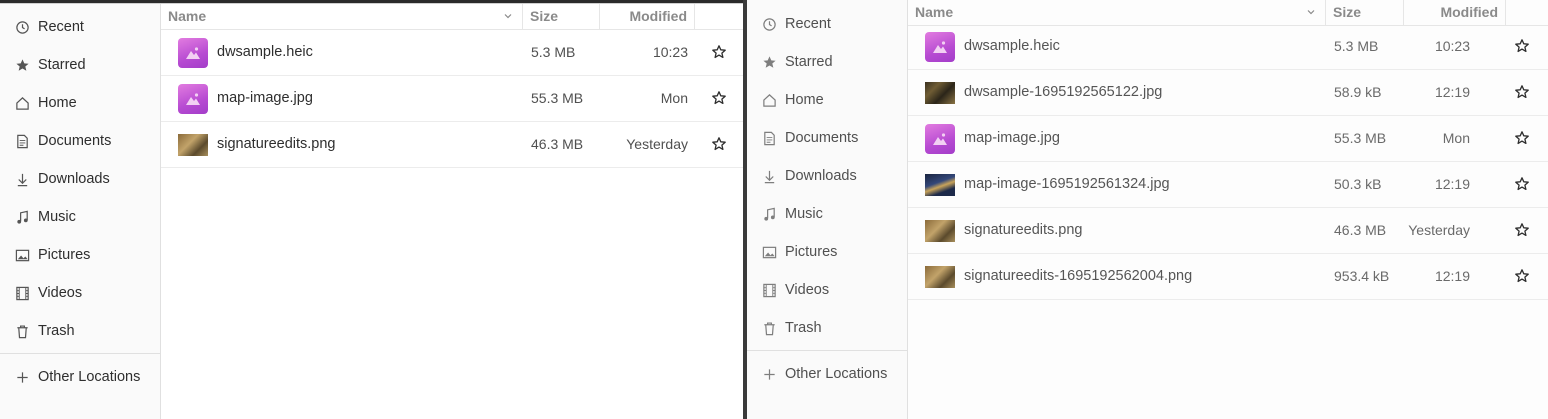 The height and width of the screenshot is (419, 1548). I want to click on home-icon, so click(769, 100).